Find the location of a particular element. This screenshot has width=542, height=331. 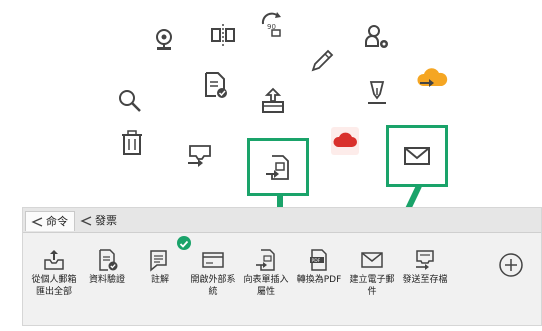

rotate-90-icon: 90 is located at coordinates (273, 25).